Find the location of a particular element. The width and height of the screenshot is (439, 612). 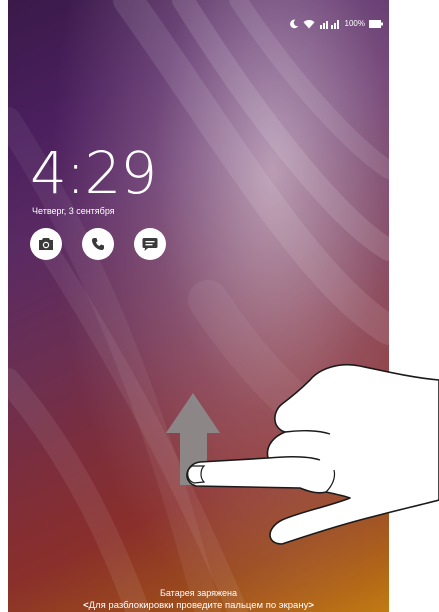

message-icon is located at coordinates (150, 244).